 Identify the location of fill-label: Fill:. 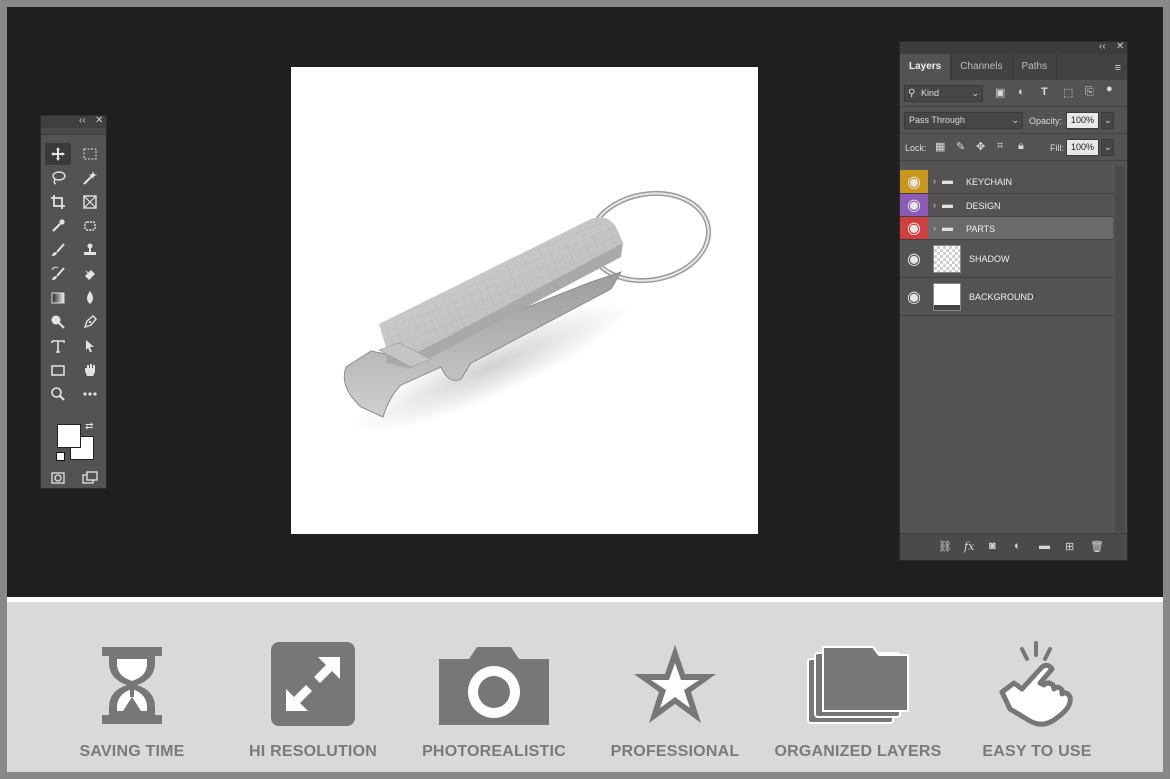
(1057, 148).